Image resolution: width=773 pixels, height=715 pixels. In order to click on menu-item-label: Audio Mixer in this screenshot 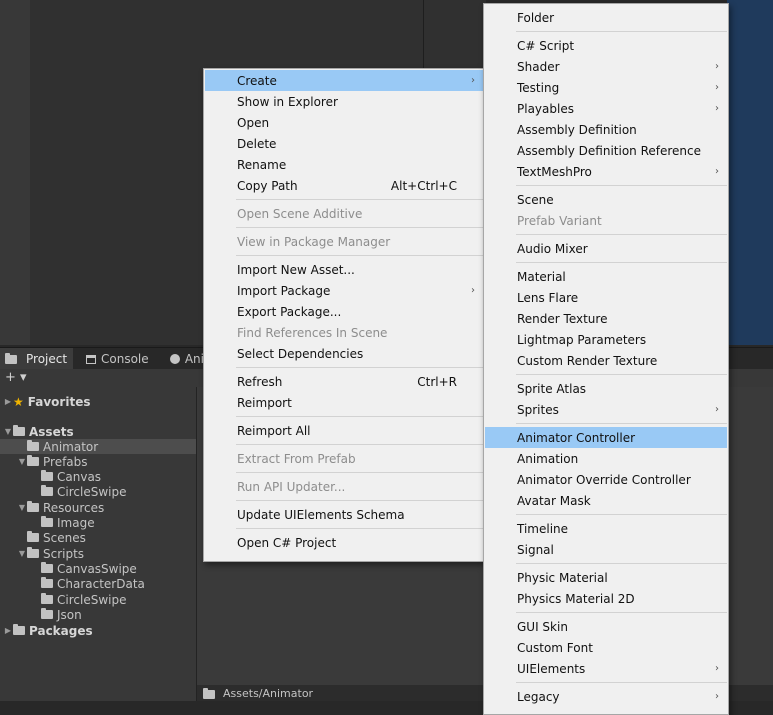, I will do `click(552, 248)`.